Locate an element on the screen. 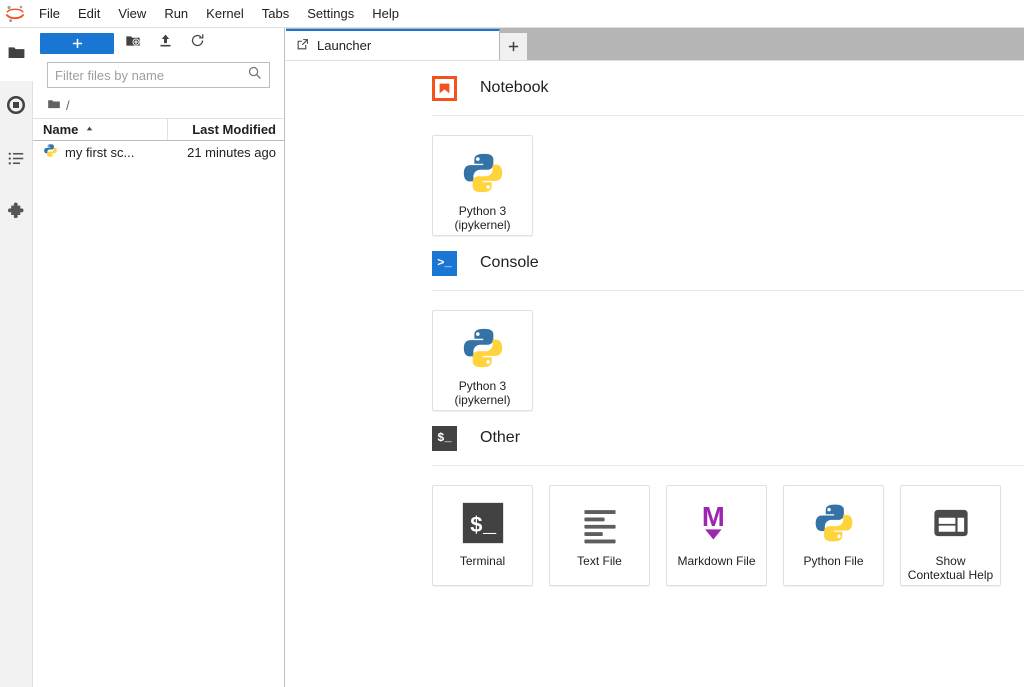 Image resolution: width=1024 pixels, height=687 pixels. upload-button is located at coordinates (165, 43).